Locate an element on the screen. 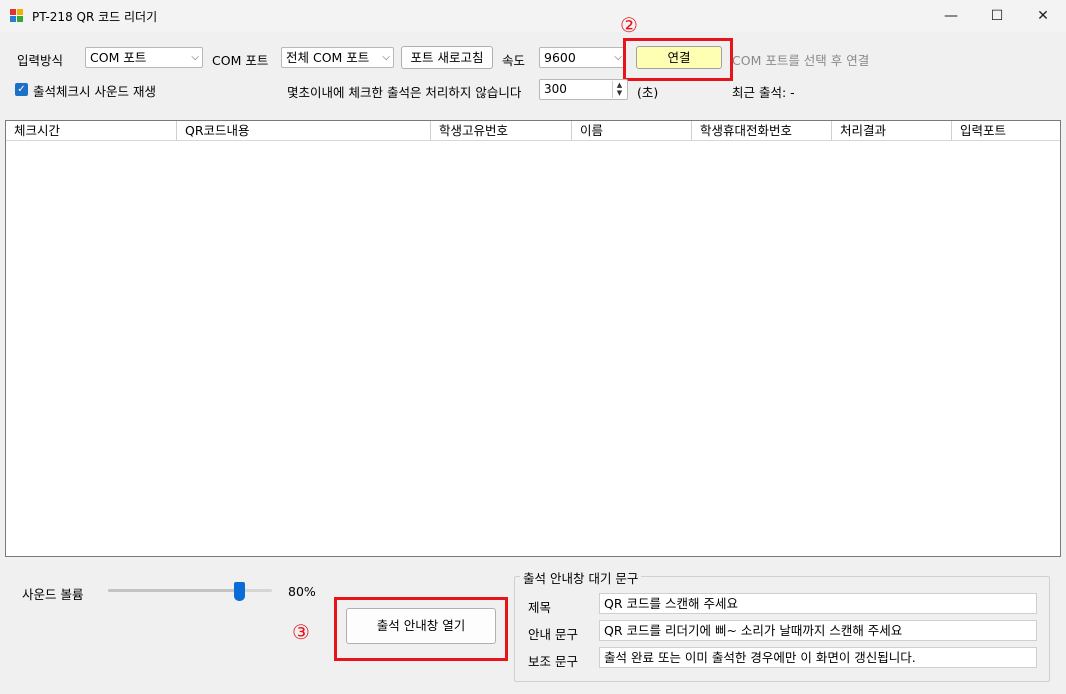 The image size is (1066, 694). annotation-marker-3: ③ is located at coordinates (301, 632).